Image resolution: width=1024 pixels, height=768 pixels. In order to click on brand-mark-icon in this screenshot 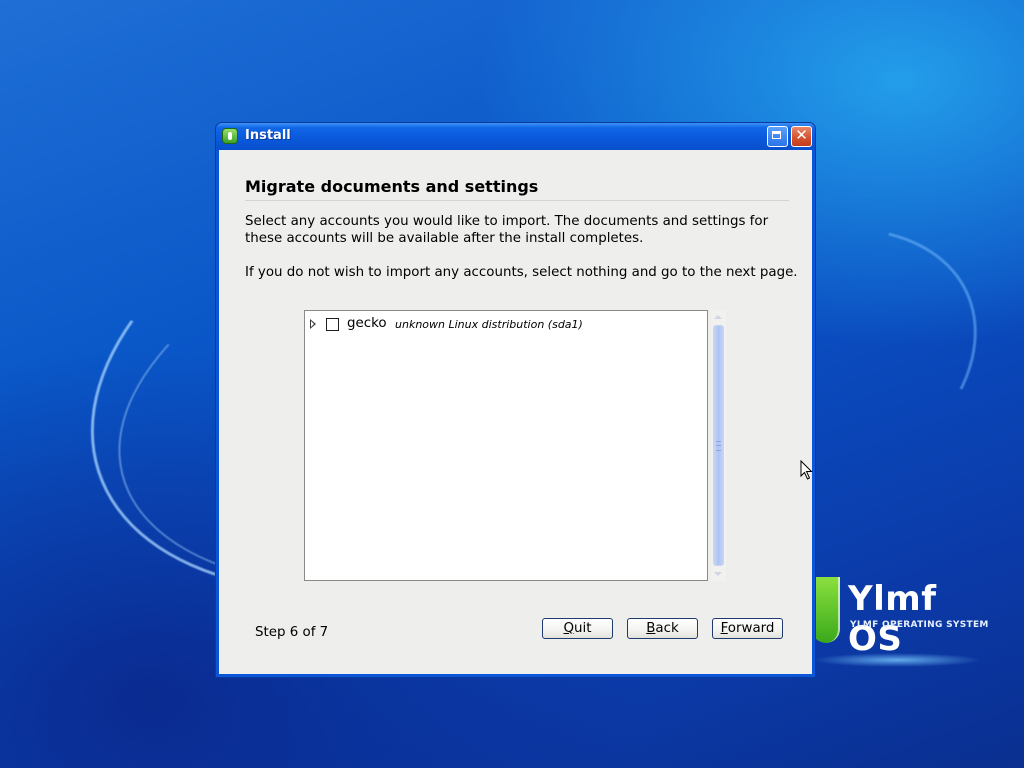, I will do `click(826, 610)`.